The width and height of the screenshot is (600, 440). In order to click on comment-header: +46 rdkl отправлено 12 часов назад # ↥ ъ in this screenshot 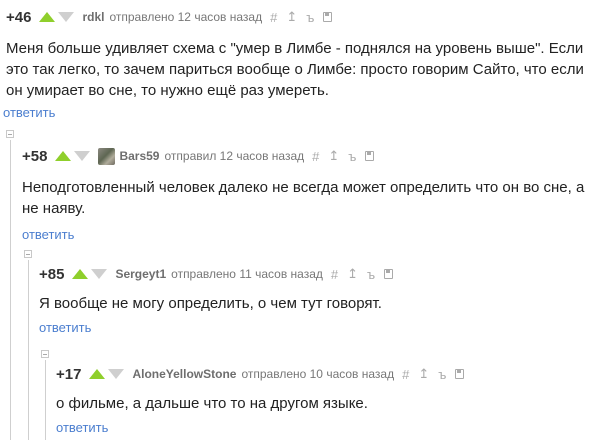, I will do `click(301, 17)`.